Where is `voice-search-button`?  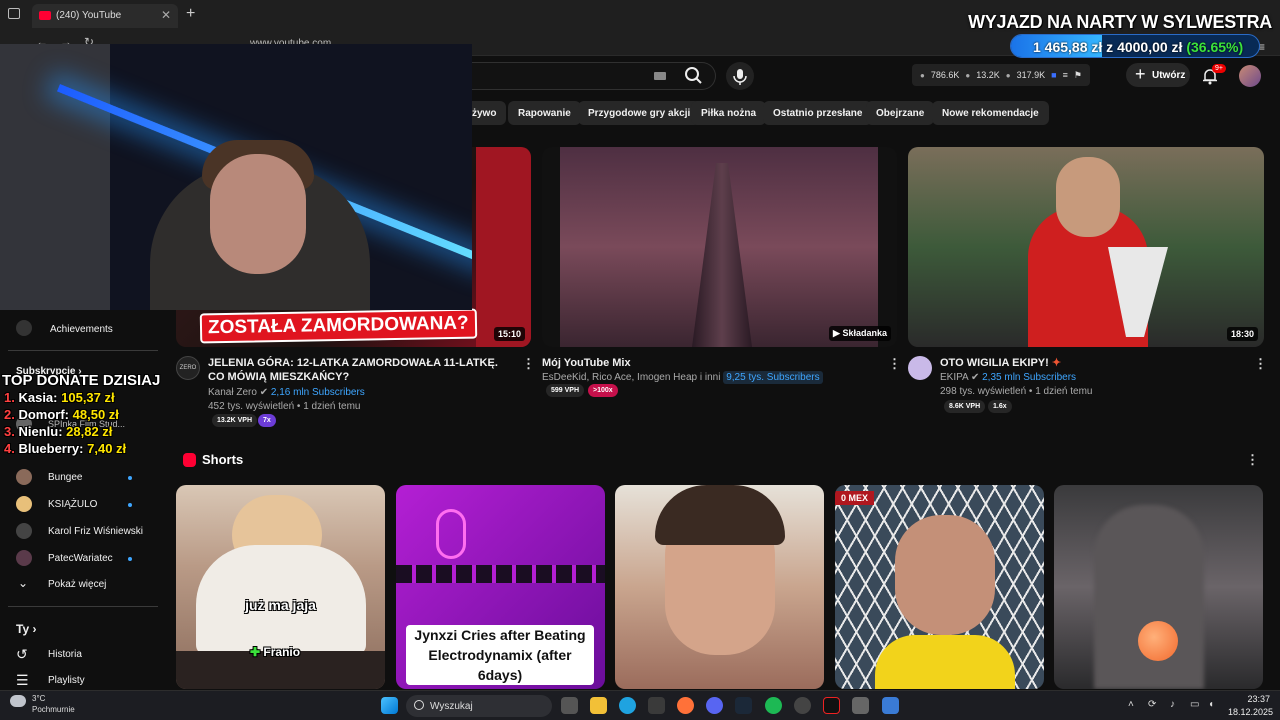
voice-search-button is located at coordinates (740, 76).